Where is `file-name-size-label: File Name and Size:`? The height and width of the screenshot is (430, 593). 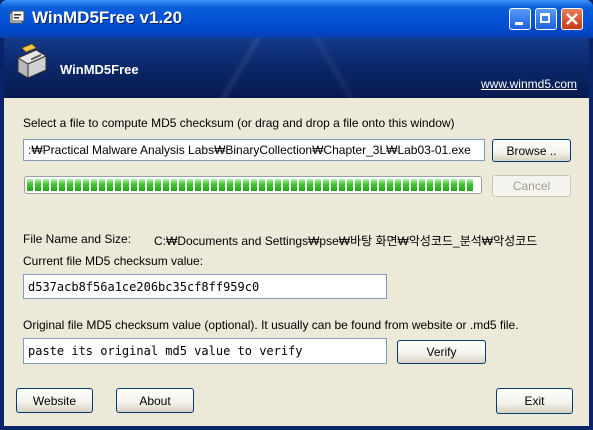 file-name-size-label: File Name and Size: is located at coordinates (77, 239).